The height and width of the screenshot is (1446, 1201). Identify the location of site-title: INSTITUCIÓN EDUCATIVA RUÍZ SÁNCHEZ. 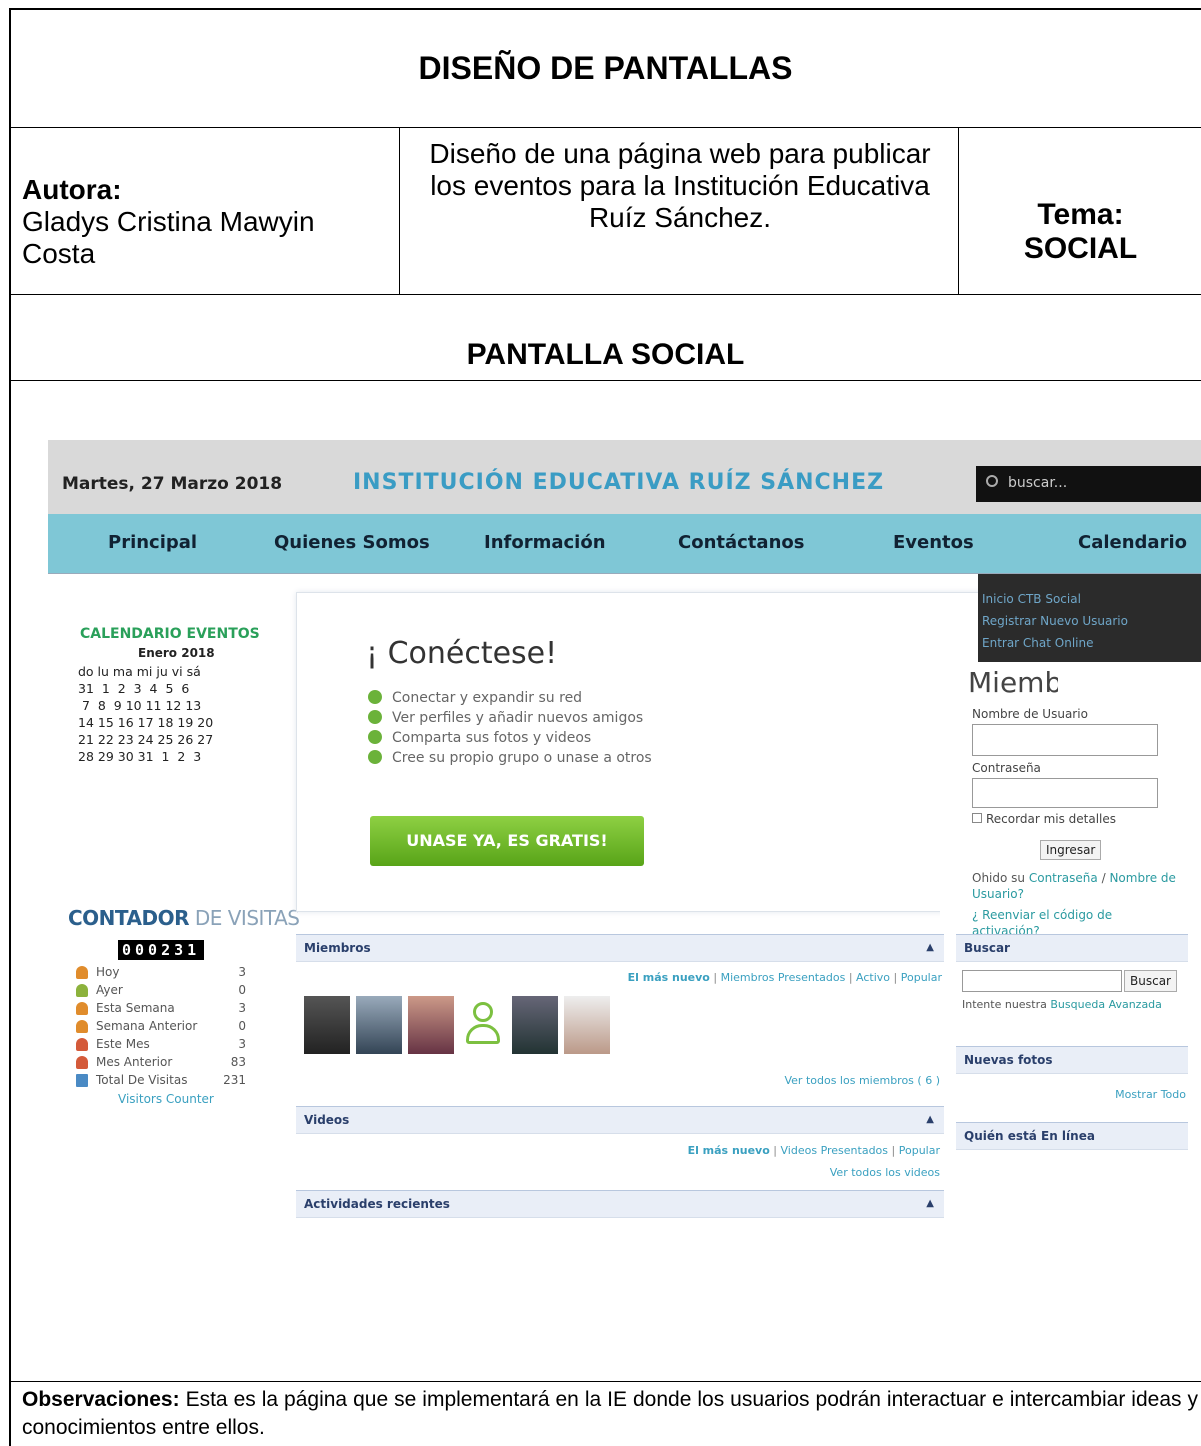
(619, 482).